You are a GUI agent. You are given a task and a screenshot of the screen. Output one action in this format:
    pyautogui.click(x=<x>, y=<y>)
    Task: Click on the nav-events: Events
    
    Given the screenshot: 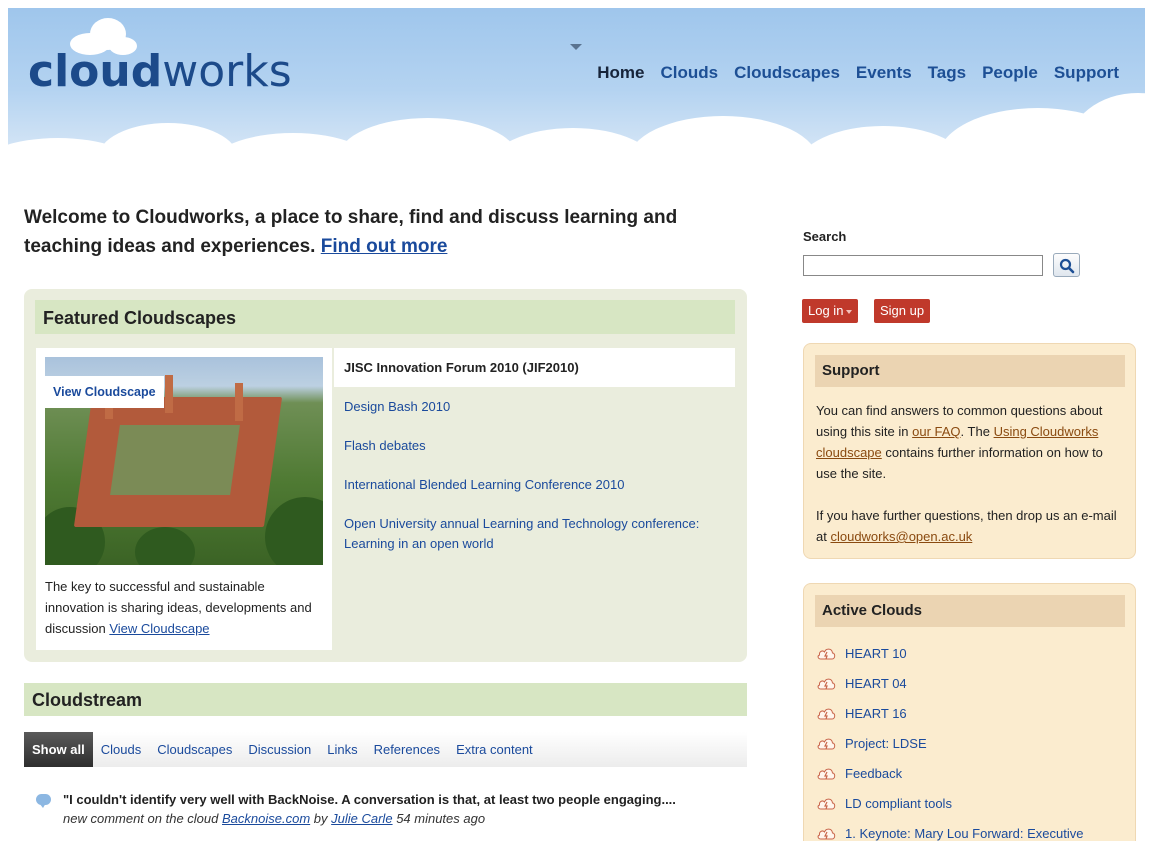 What is the action you would take?
    pyautogui.click(x=884, y=73)
    